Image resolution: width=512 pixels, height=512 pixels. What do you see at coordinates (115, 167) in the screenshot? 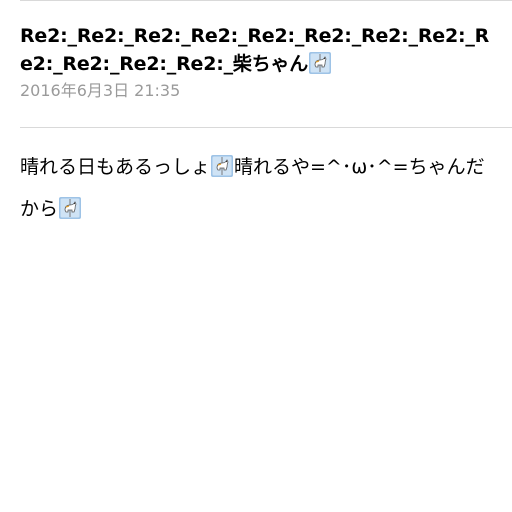
I see `body-text-part-1: 晴れる日もあるっしょ` at bounding box center [115, 167].